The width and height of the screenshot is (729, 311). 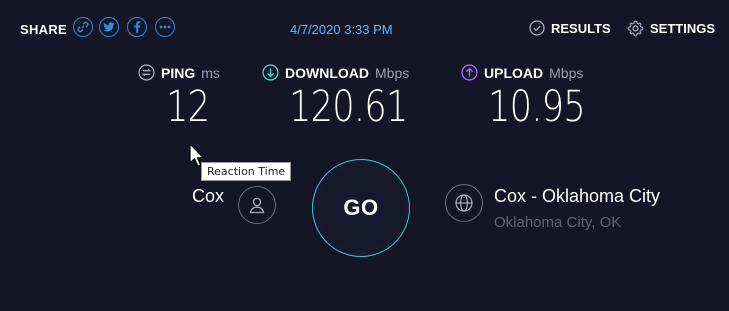 I want to click on ping-header: PING ms, so click(x=179, y=72).